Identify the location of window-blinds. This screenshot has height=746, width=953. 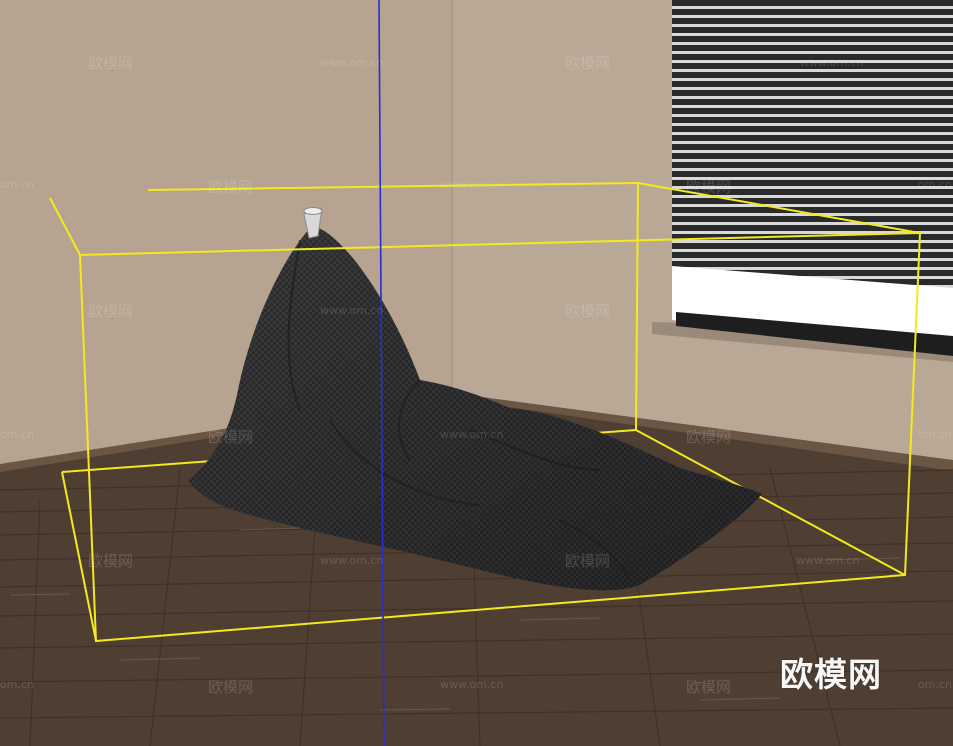
(812, 144).